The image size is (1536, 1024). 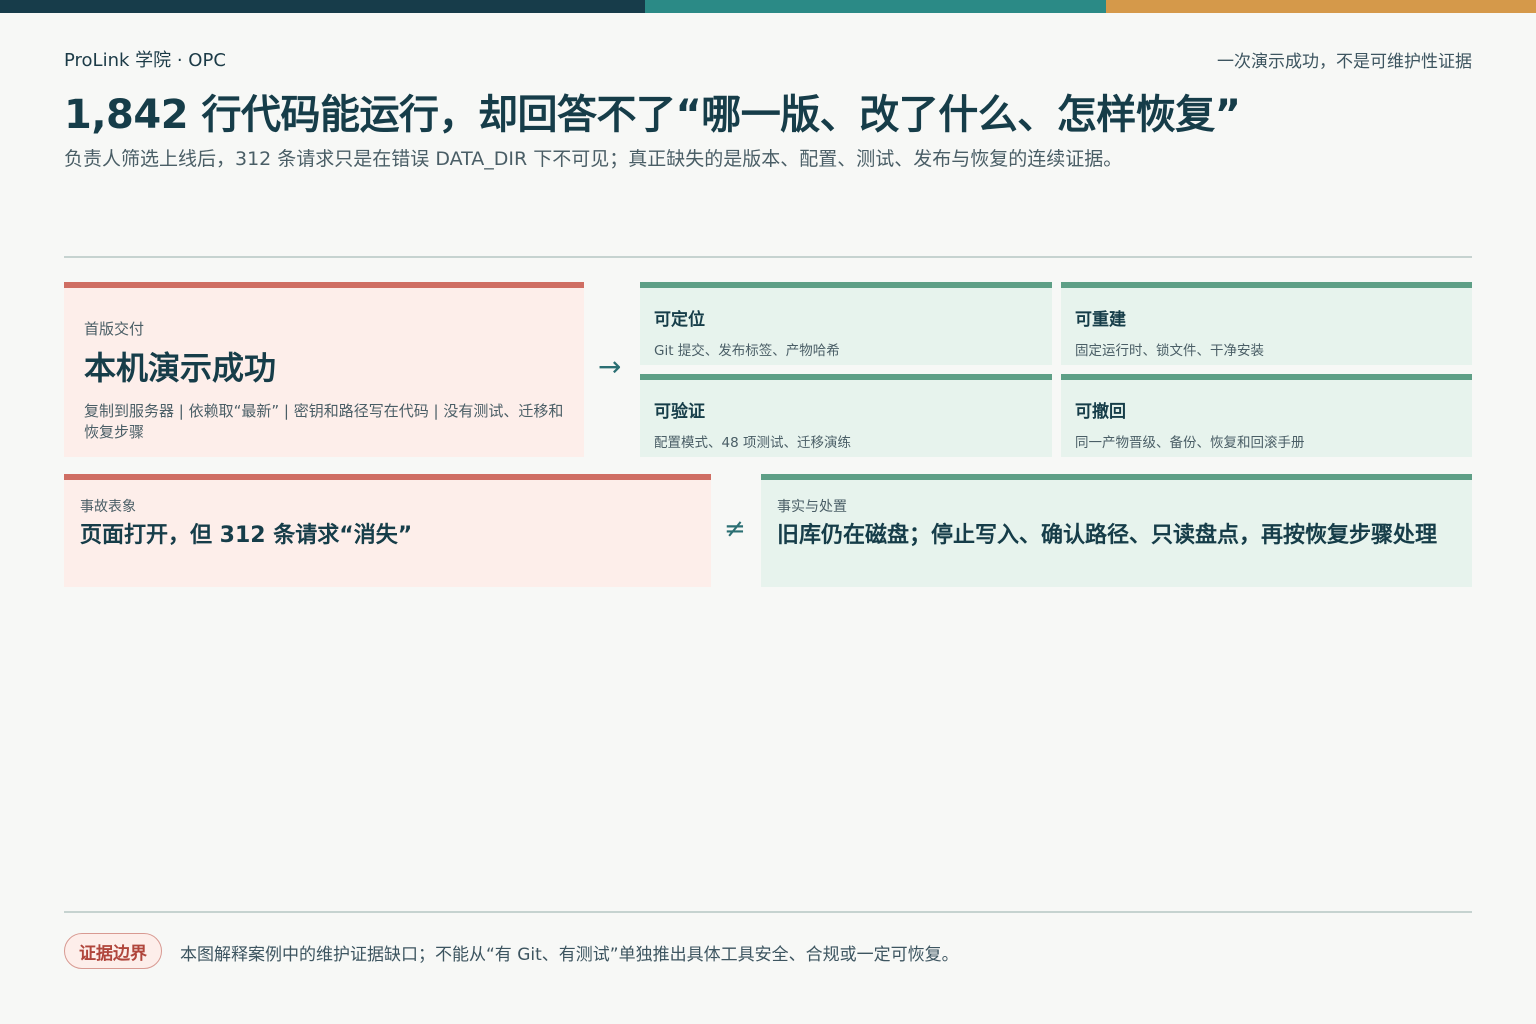 What do you see at coordinates (752, 443) in the screenshot?
I see `capability-desc: 配置模式、48 项测试、迁移演练` at bounding box center [752, 443].